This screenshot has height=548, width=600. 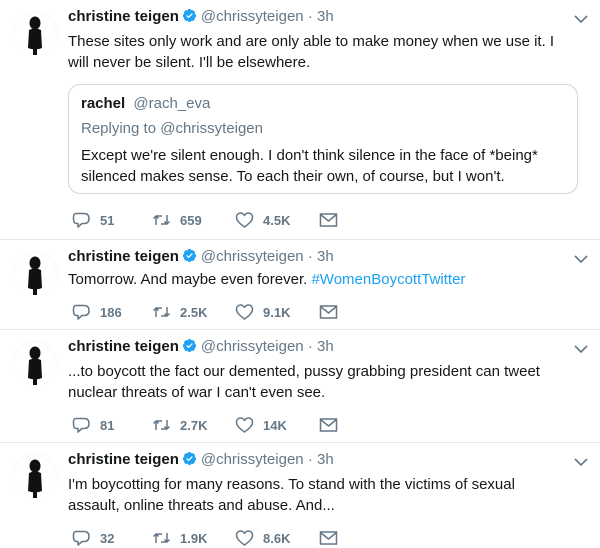 I want to click on reply-button: 32, so click(x=93, y=538).